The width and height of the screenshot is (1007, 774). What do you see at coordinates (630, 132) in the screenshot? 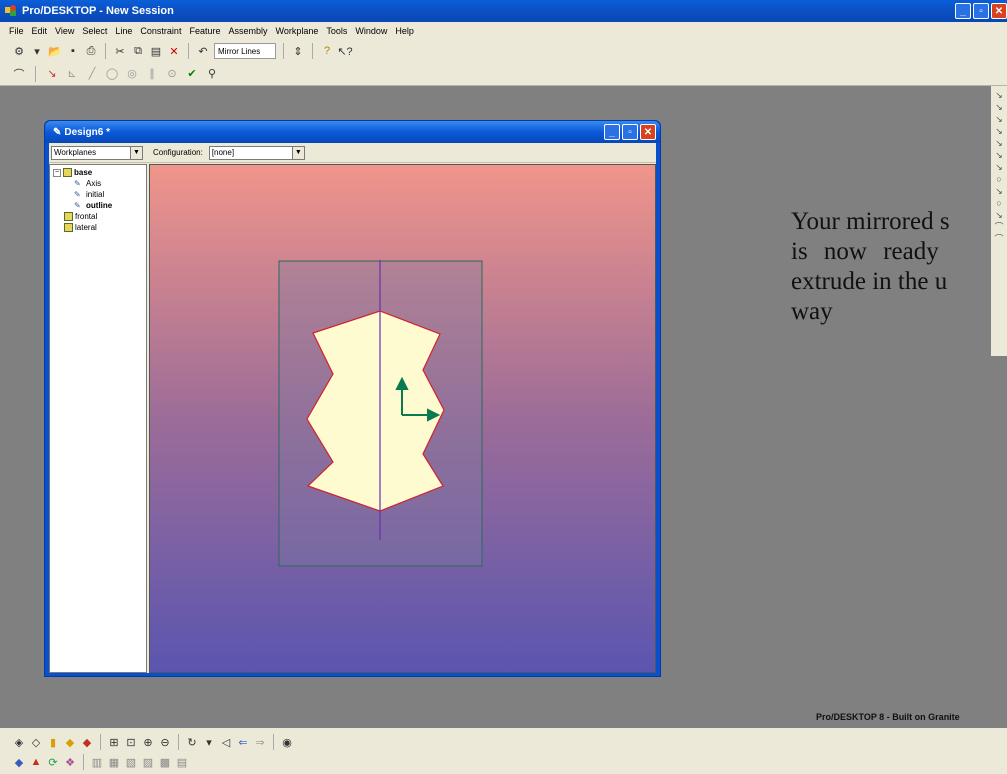
I see `design-maximize-button: ▫` at bounding box center [630, 132].